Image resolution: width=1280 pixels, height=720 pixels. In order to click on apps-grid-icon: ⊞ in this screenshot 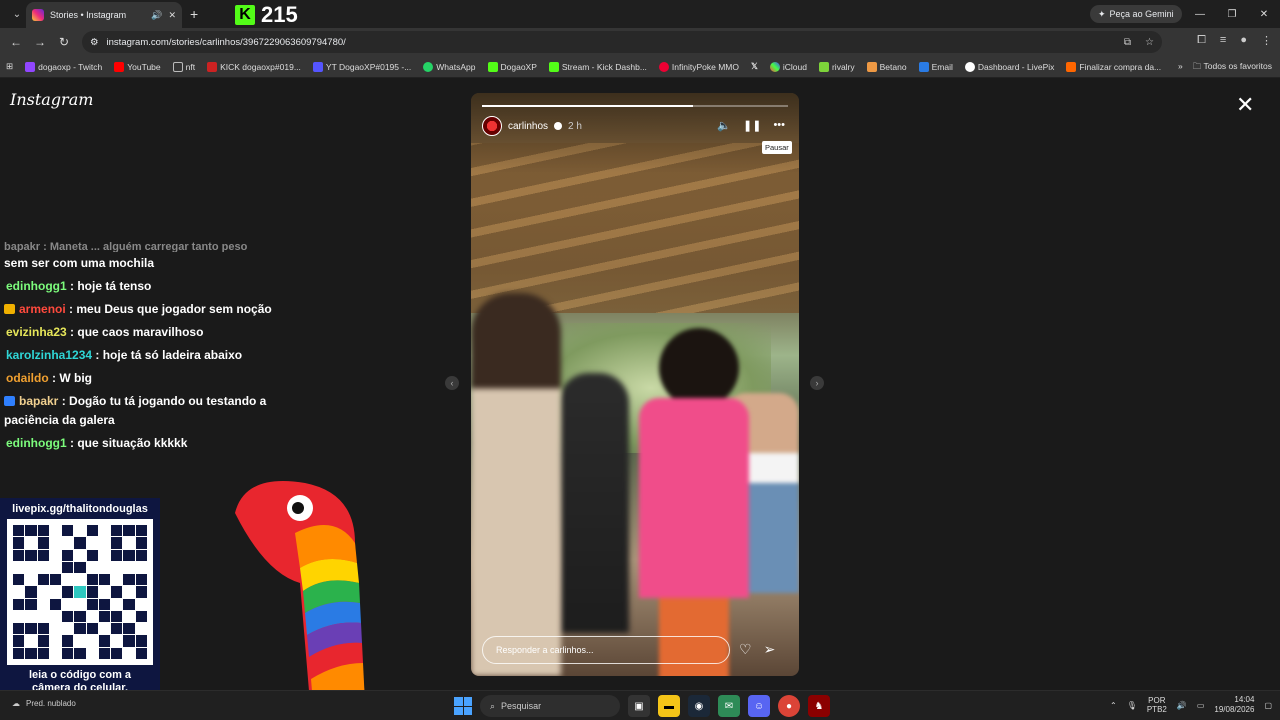, I will do `click(9, 66)`.